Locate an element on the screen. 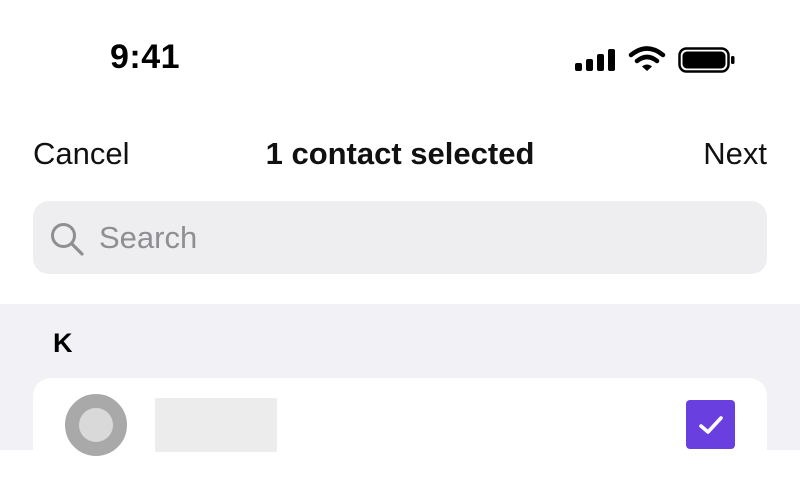  search-input is located at coordinates (419, 238).